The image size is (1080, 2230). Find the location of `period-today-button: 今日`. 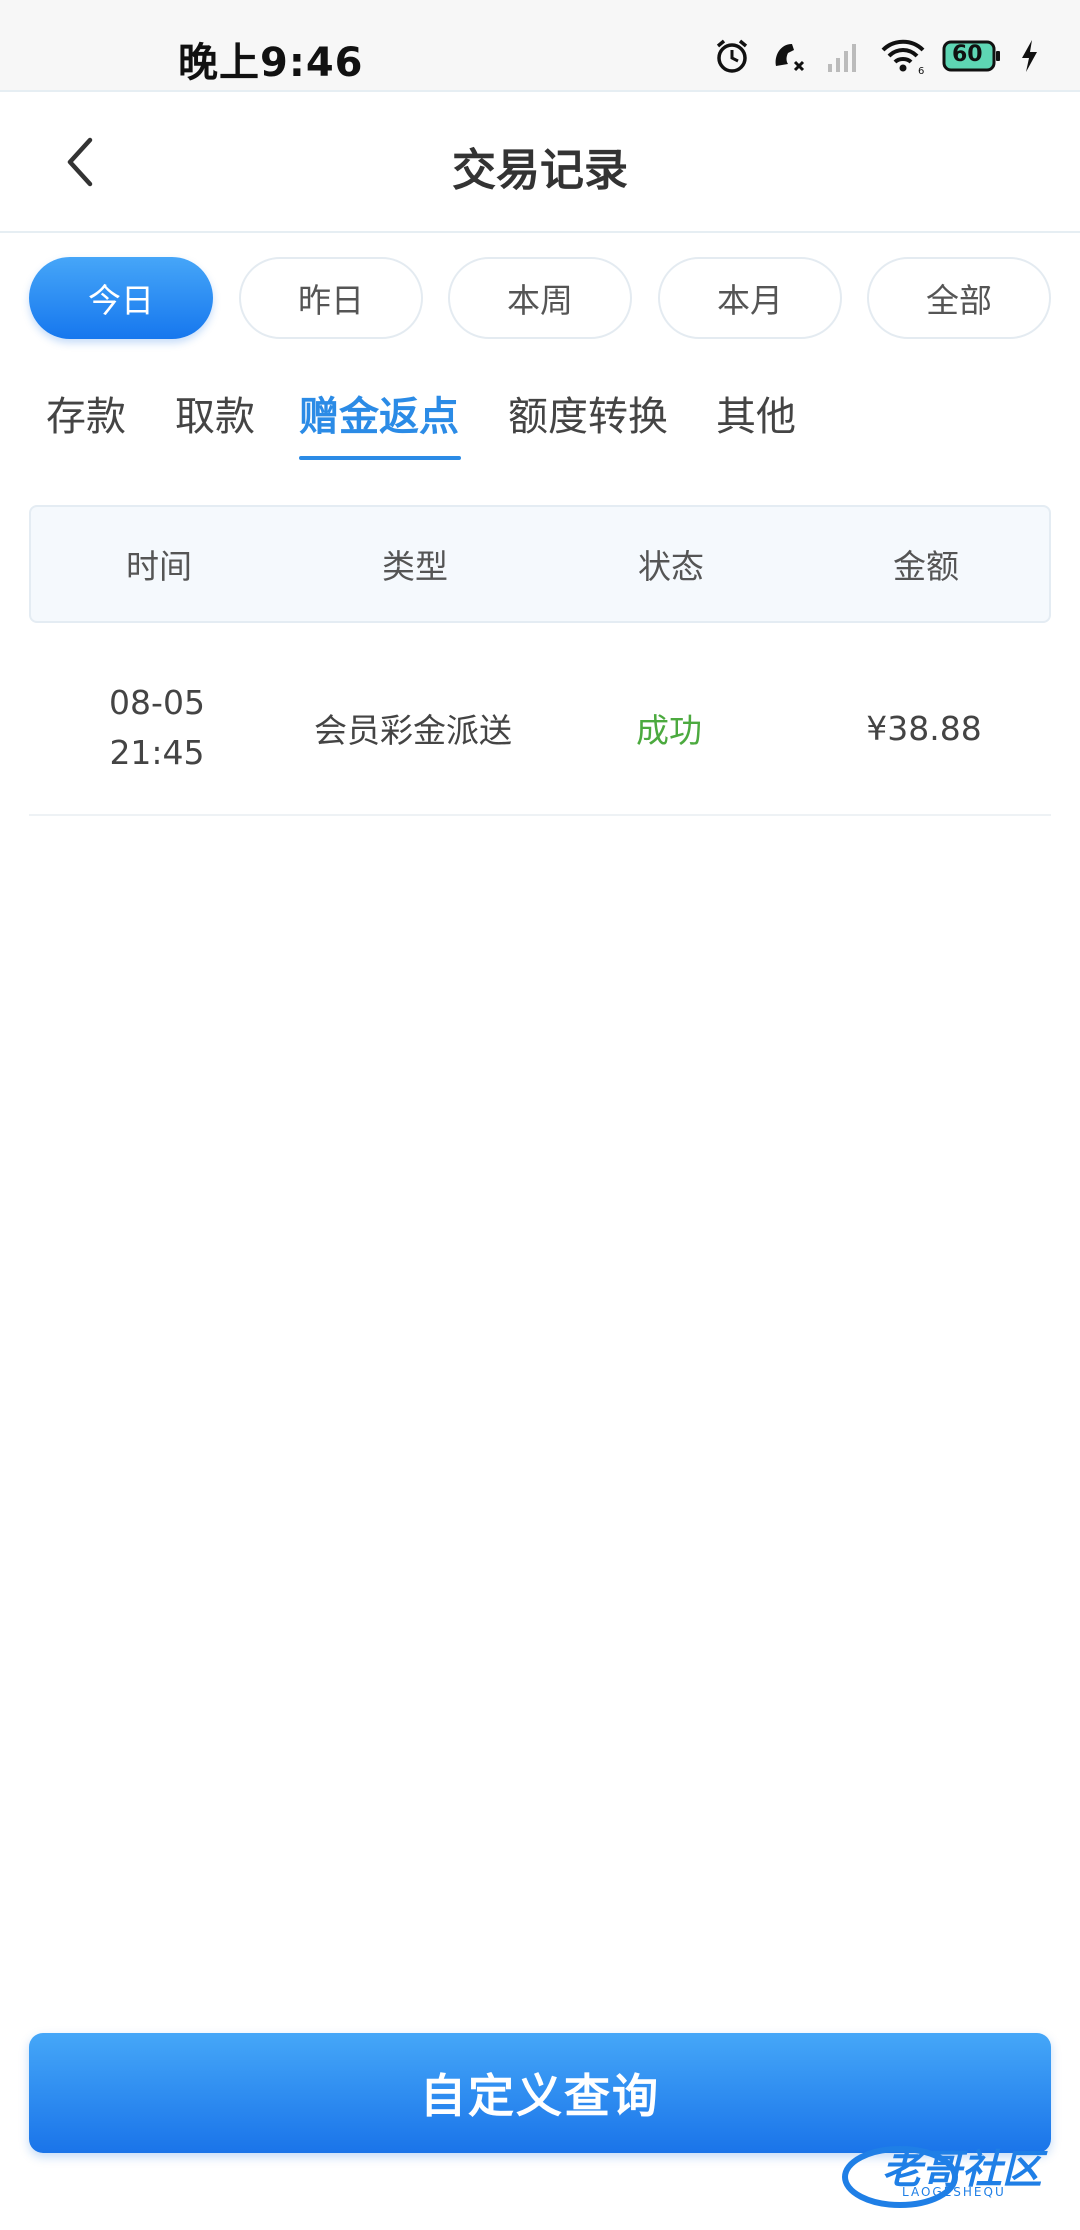

period-today-button: 今日 is located at coordinates (121, 298).